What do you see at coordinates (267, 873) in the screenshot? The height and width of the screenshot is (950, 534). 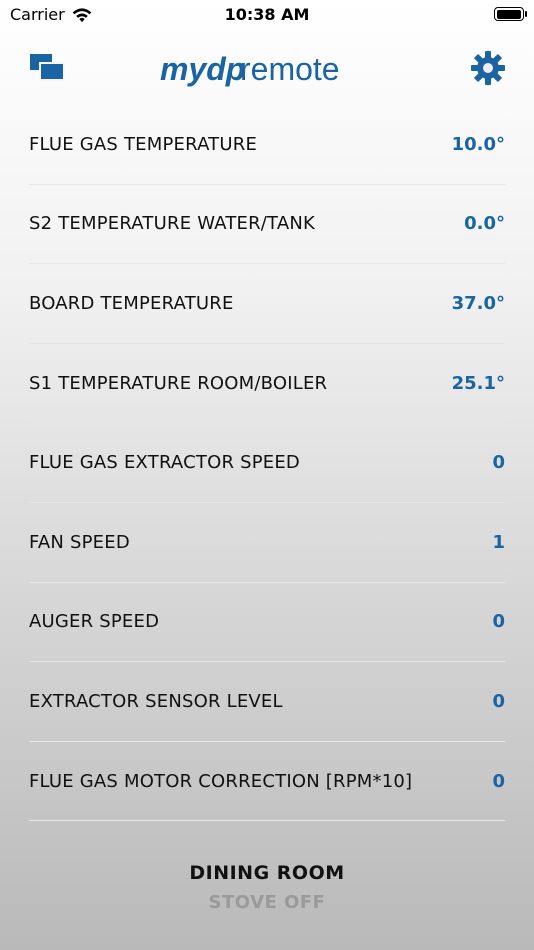 I see `room-name: DINING ROOM` at bounding box center [267, 873].